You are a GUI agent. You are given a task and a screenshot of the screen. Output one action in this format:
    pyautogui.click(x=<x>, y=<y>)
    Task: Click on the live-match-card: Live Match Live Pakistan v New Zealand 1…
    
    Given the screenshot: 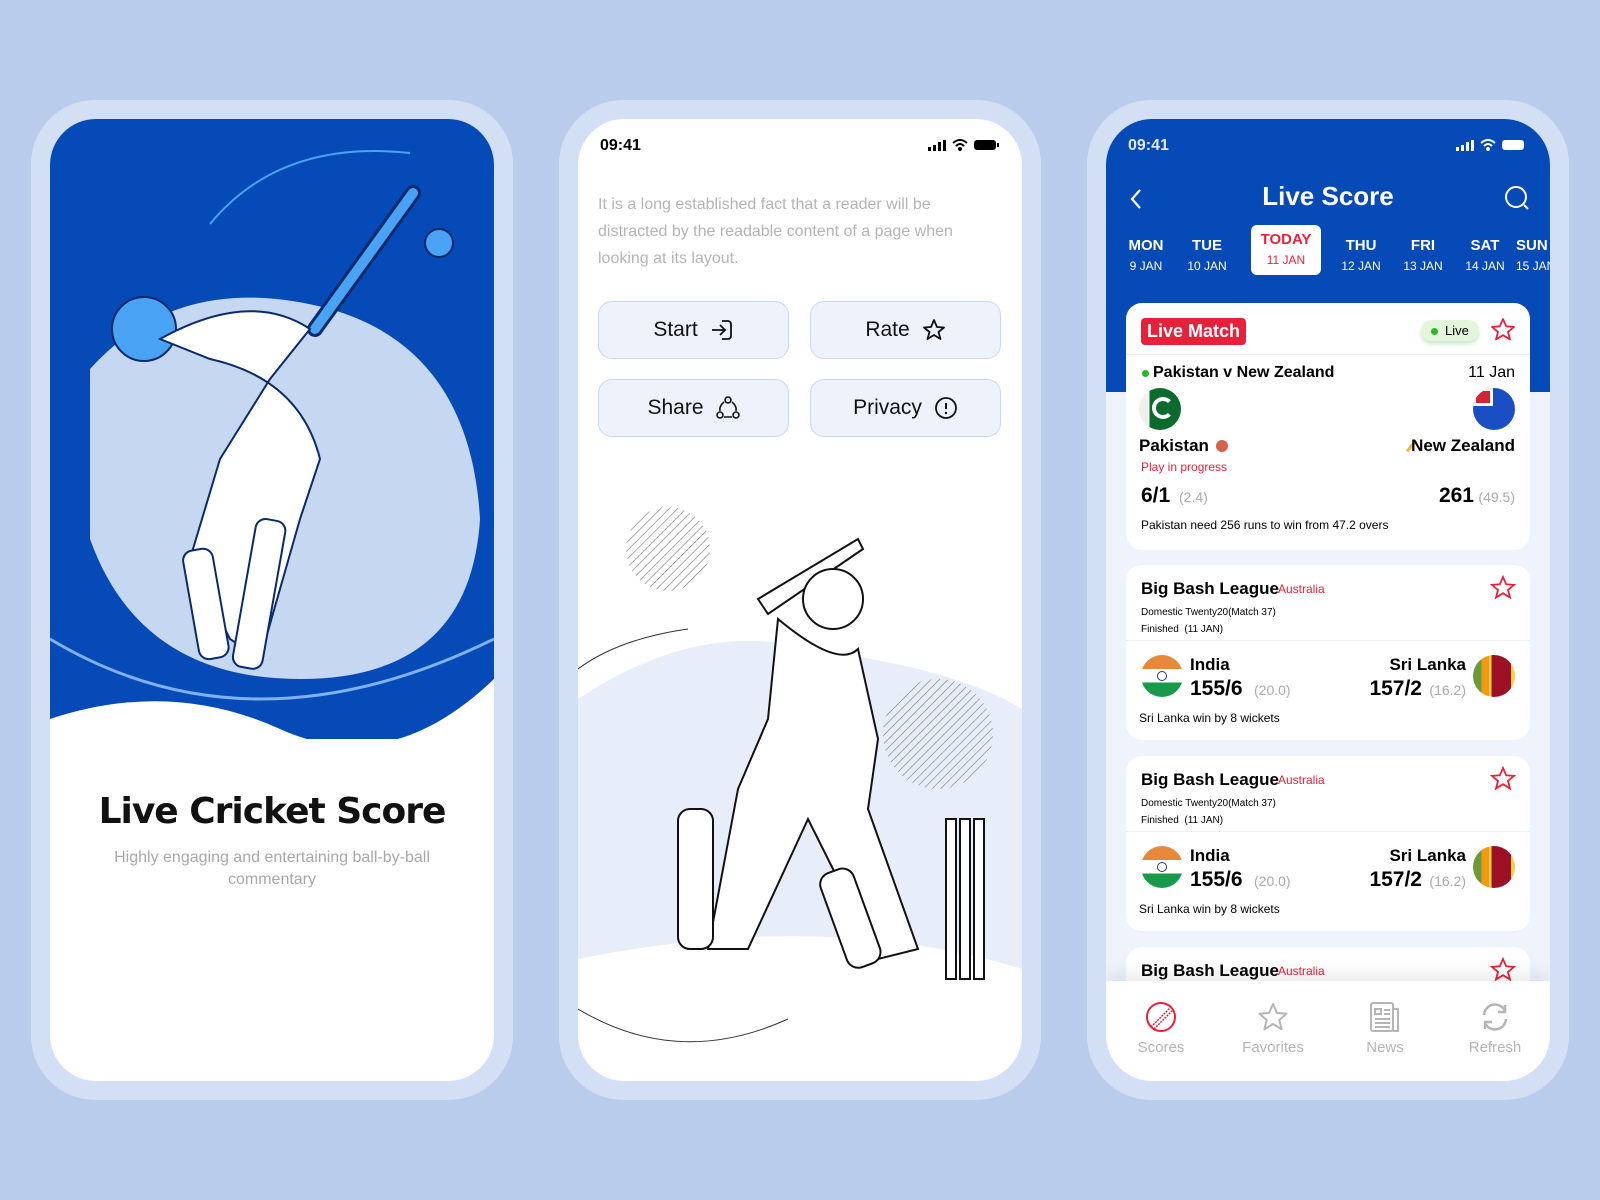 What is the action you would take?
    pyautogui.click(x=1328, y=426)
    